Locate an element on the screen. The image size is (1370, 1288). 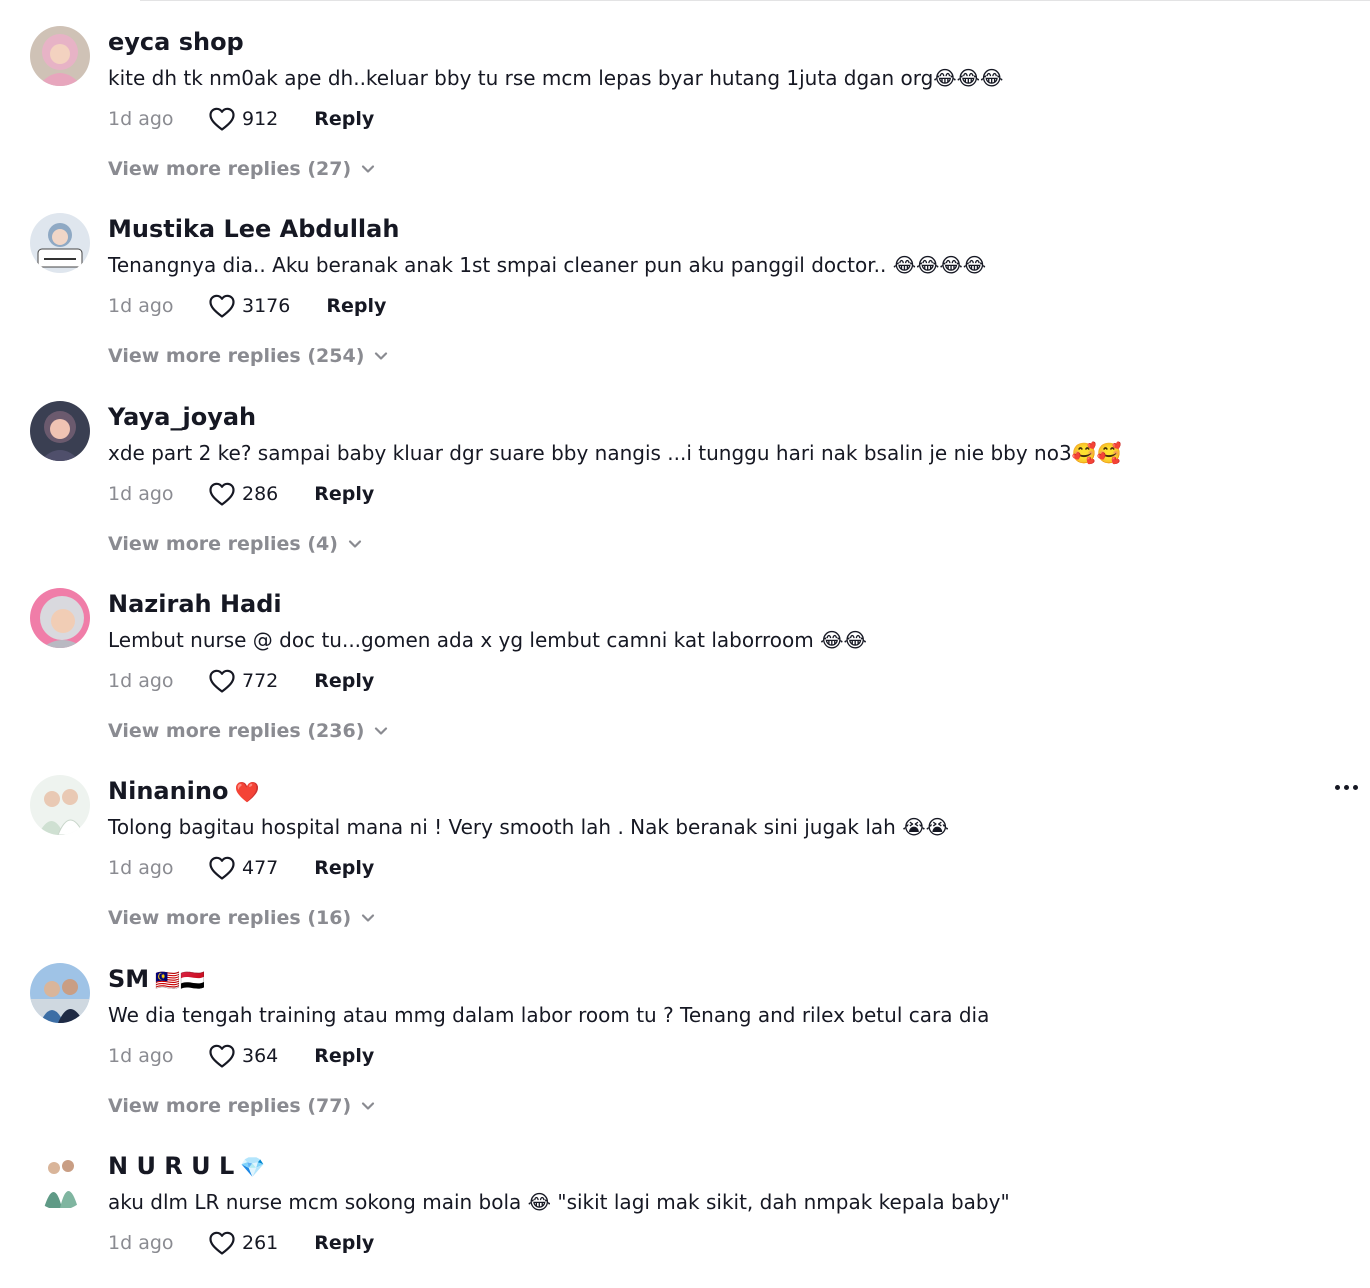
view-more-replies-button: View more replies (236) is located at coordinates (248, 731).